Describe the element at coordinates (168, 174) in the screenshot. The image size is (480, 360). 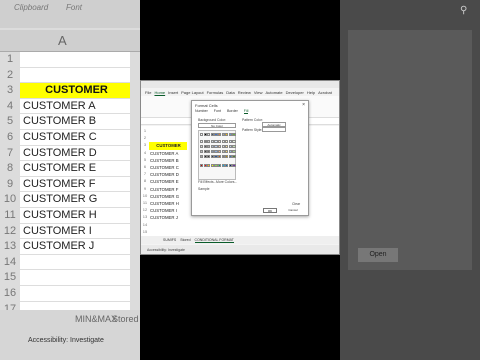
I see `cell: CUSTOMER D` at that location.